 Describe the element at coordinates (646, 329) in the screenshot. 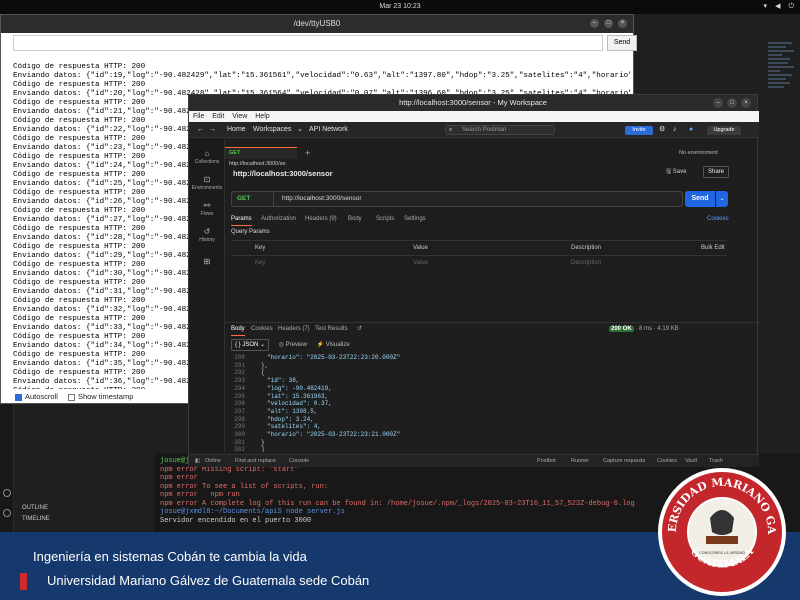

I see `response-time: 8 ms` at that location.